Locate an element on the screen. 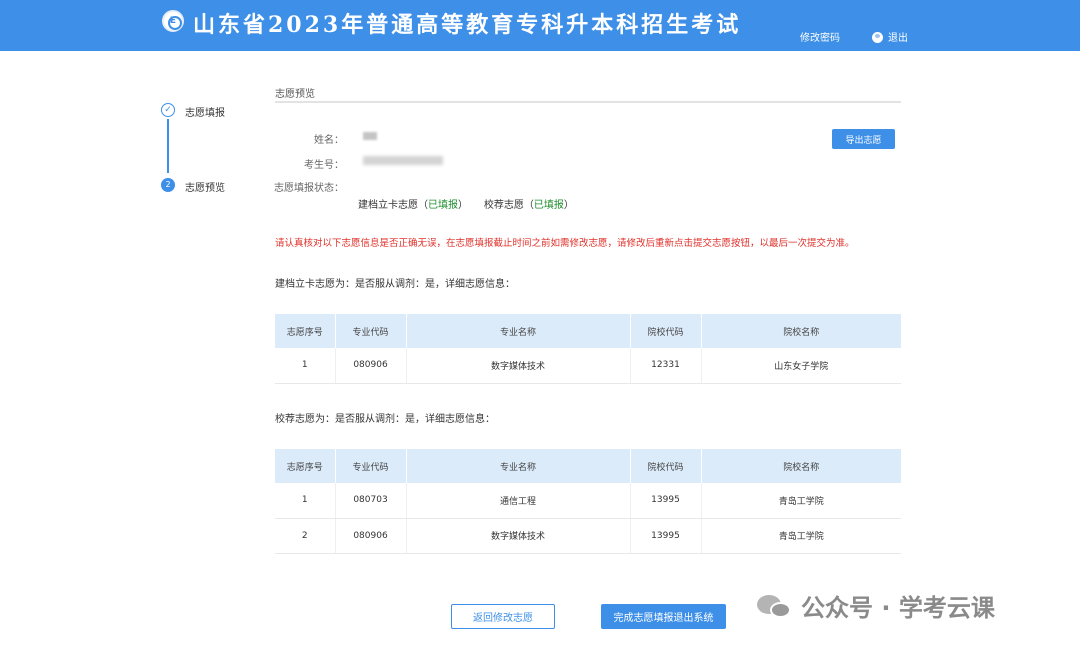 This screenshot has width=1080, height=648. cell-school-name: 山东女子学院 is located at coordinates (801, 366).